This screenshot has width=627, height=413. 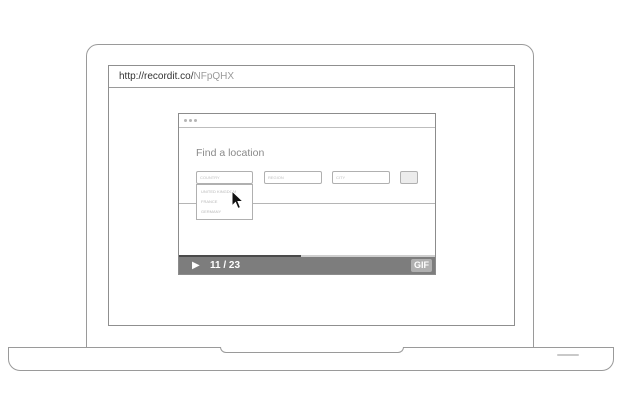 I want to click on gif-button: GIF, so click(x=421, y=265).